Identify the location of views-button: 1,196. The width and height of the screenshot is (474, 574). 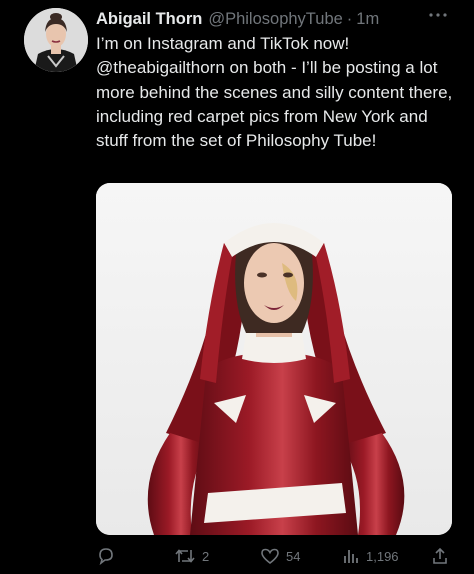
(370, 556).